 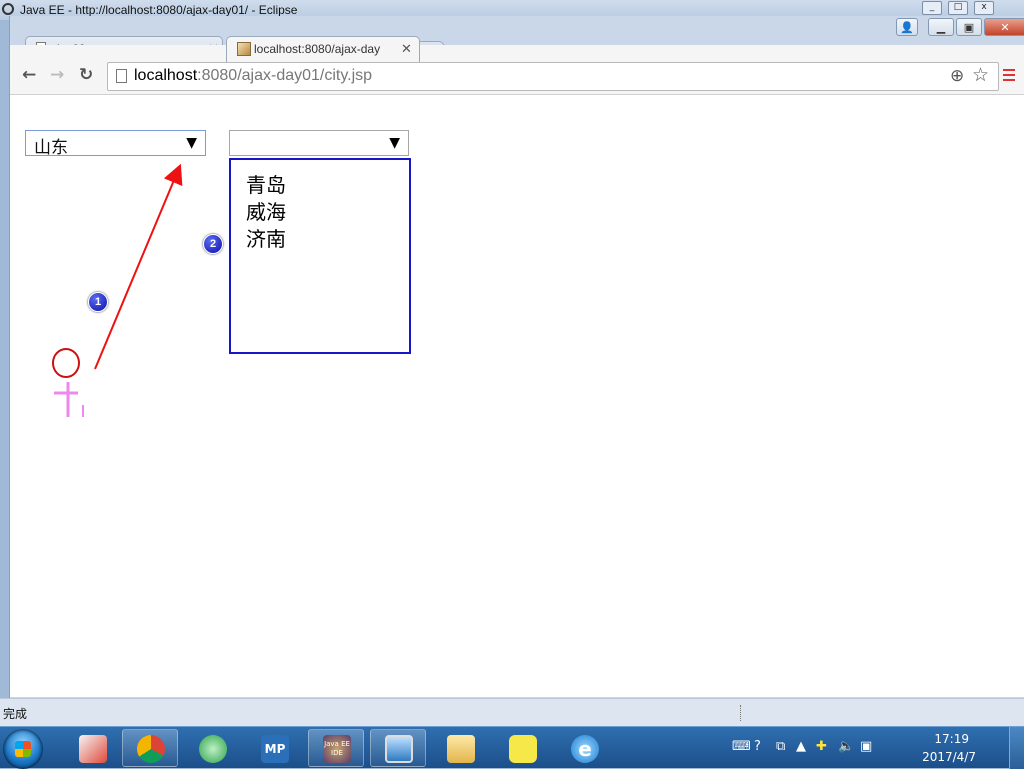 I want to click on favicon-icon, so click(x=244, y=49).